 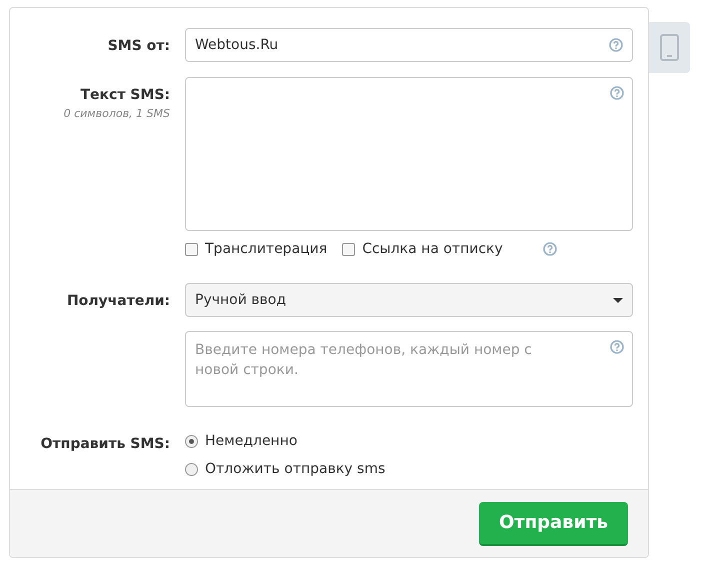 I want to click on side-tab, so click(x=669, y=47).